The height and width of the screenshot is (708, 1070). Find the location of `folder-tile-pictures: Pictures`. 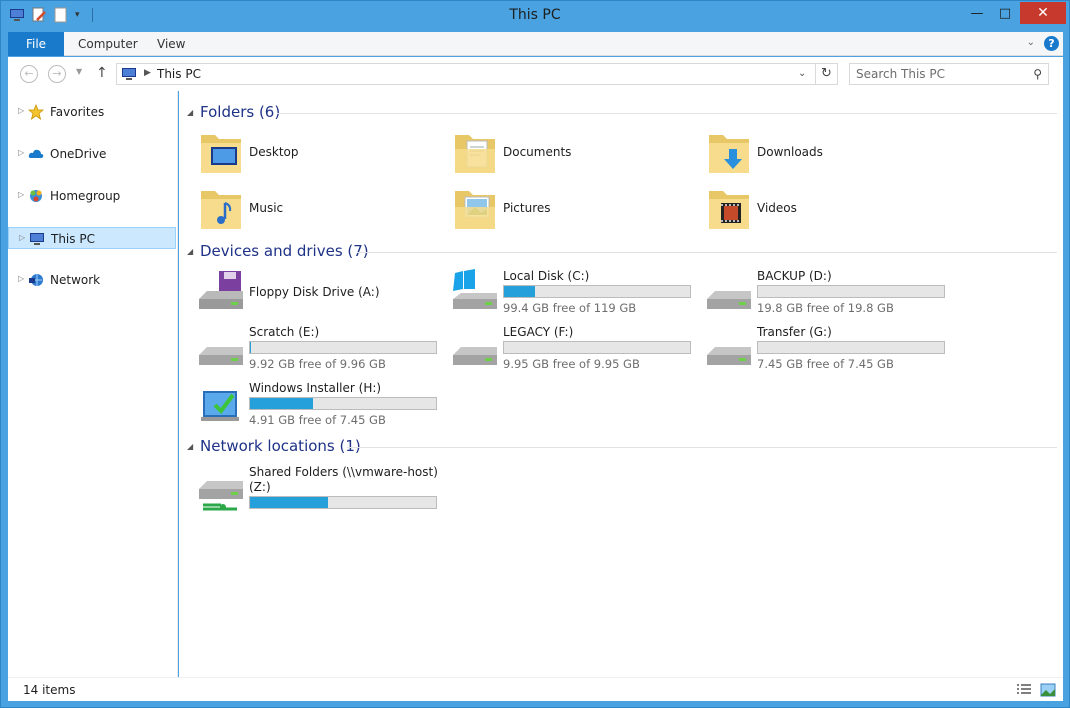

folder-tile-pictures: Pictures is located at coordinates (576, 211).